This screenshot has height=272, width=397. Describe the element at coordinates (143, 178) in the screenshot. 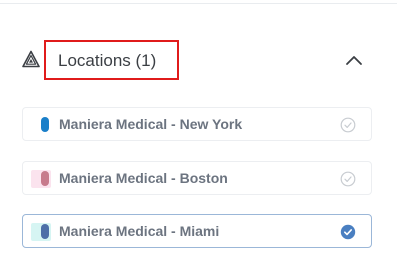

I see `location-label: Maniera Medical - Boston` at that location.